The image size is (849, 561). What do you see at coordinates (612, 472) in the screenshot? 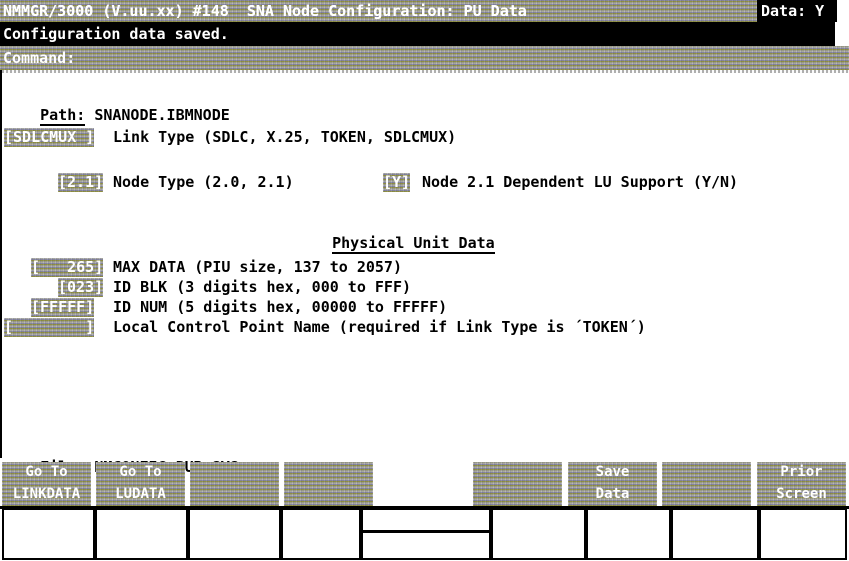
I see `function-key-6-line1: Save` at bounding box center [612, 472].